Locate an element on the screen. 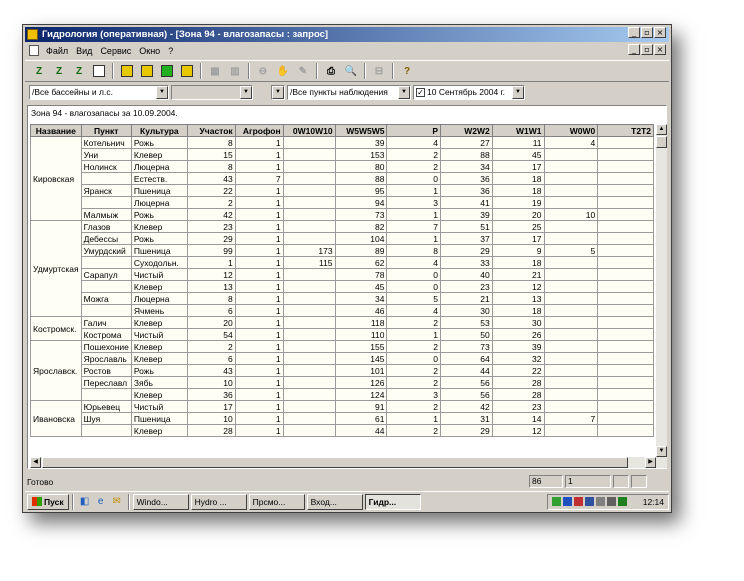 The image size is (744, 581). scroll-left-button: ◀ is located at coordinates (35, 462).